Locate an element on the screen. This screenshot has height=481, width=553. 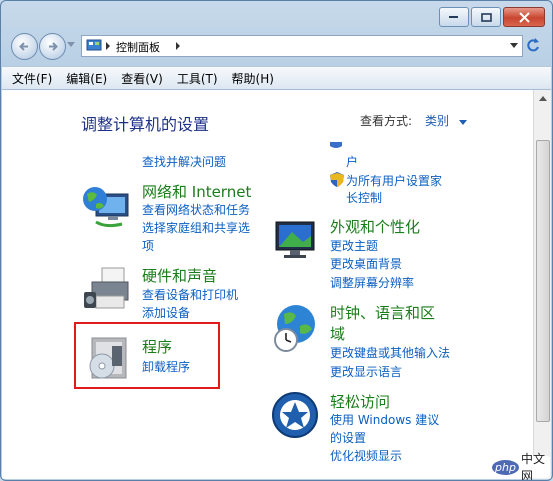
change-display-language-link: 更改显示语言 is located at coordinates (366, 372).